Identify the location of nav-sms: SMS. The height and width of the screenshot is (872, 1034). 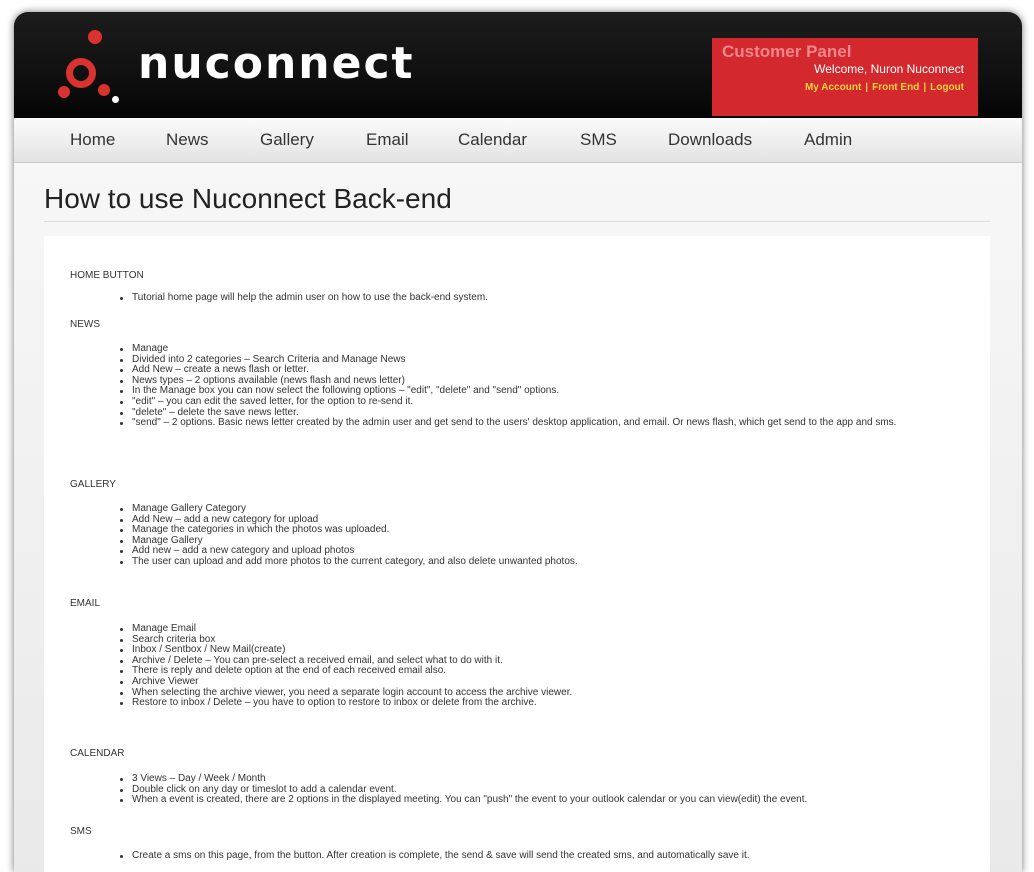
(598, 140).